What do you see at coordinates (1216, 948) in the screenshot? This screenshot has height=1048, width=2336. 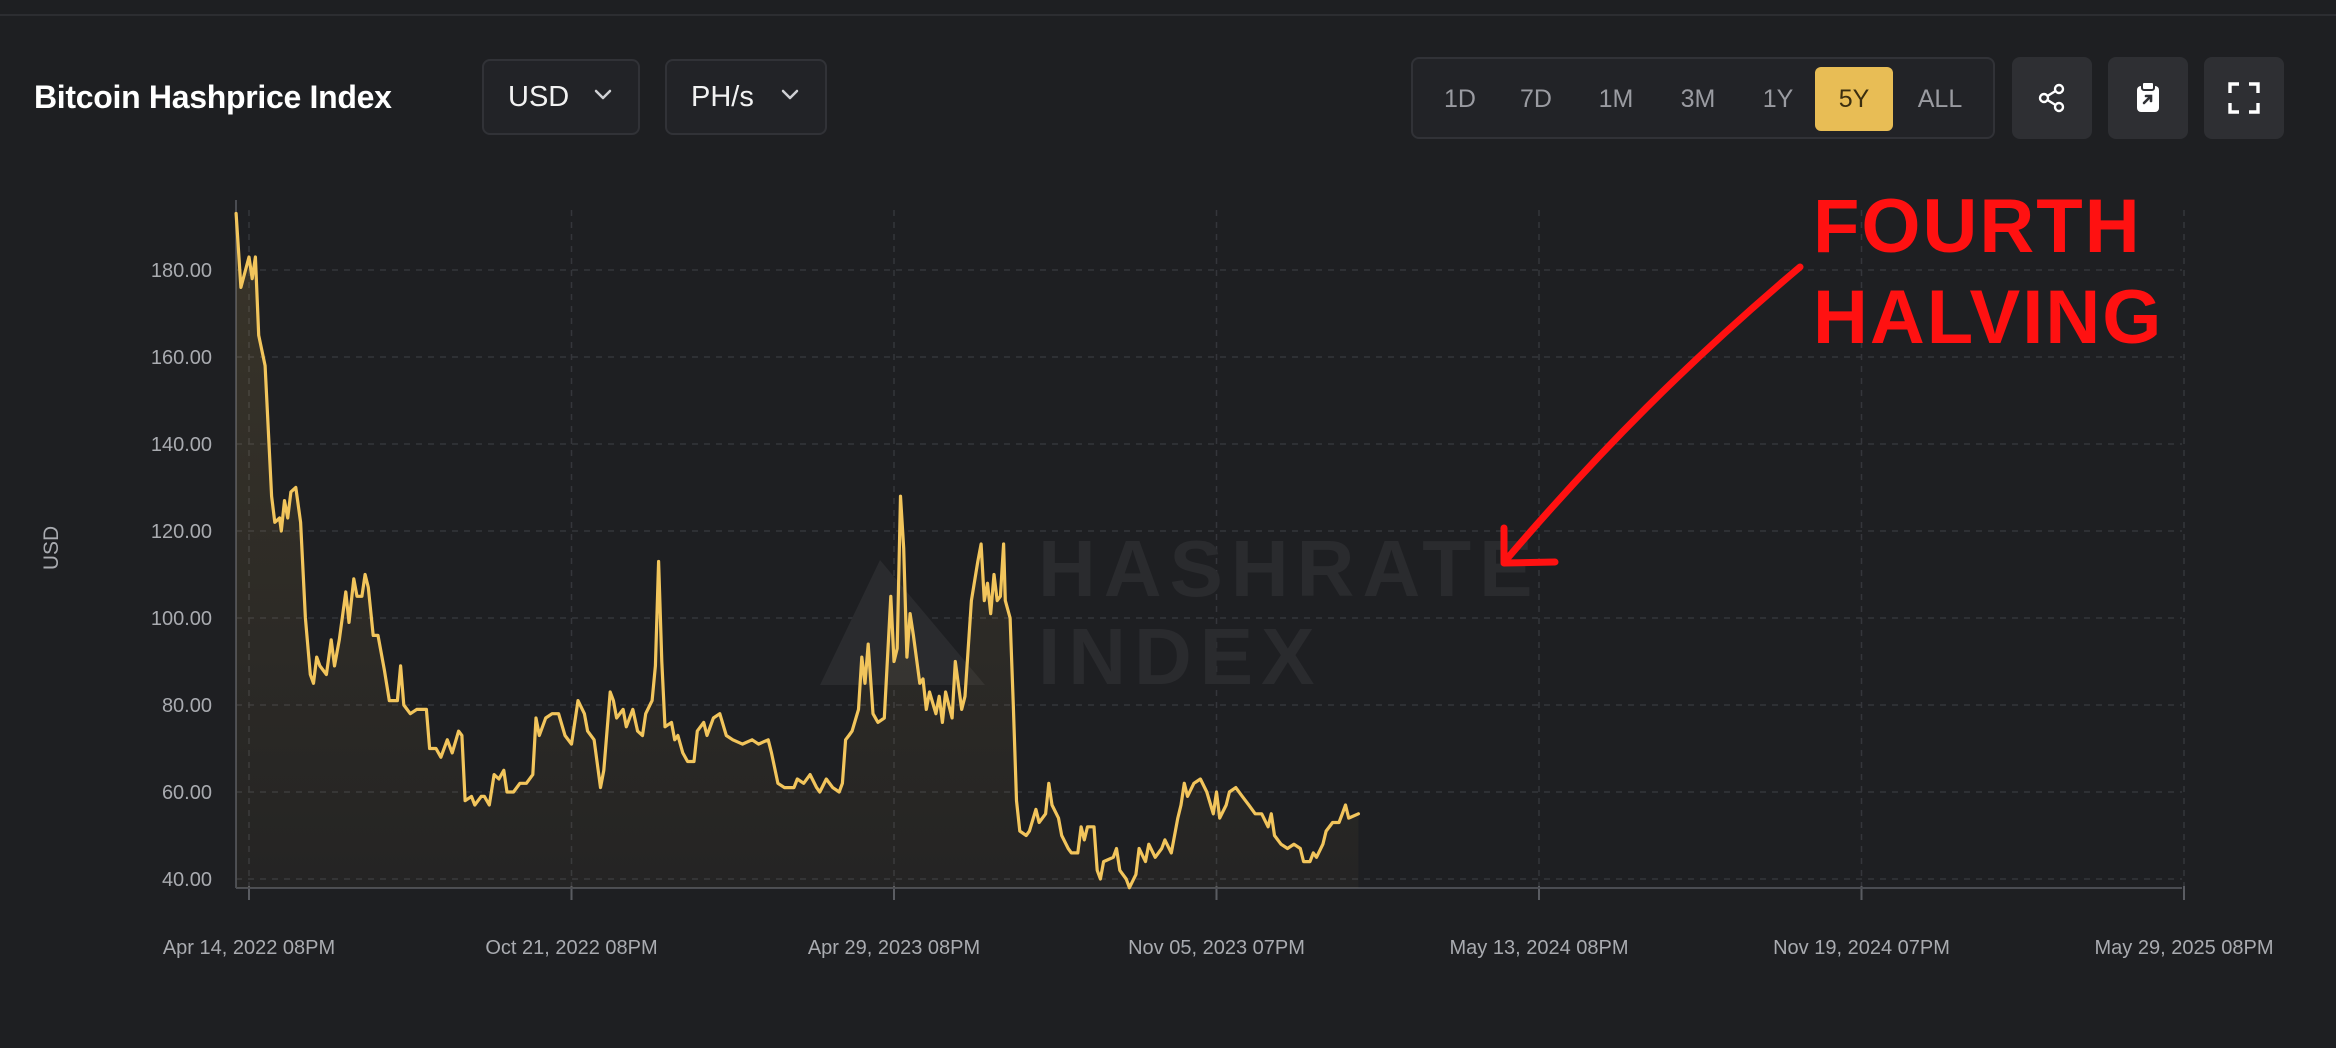 I see `x-tick-label: Nov 05, 2023 07PM` at bounding box center [1216, 948].